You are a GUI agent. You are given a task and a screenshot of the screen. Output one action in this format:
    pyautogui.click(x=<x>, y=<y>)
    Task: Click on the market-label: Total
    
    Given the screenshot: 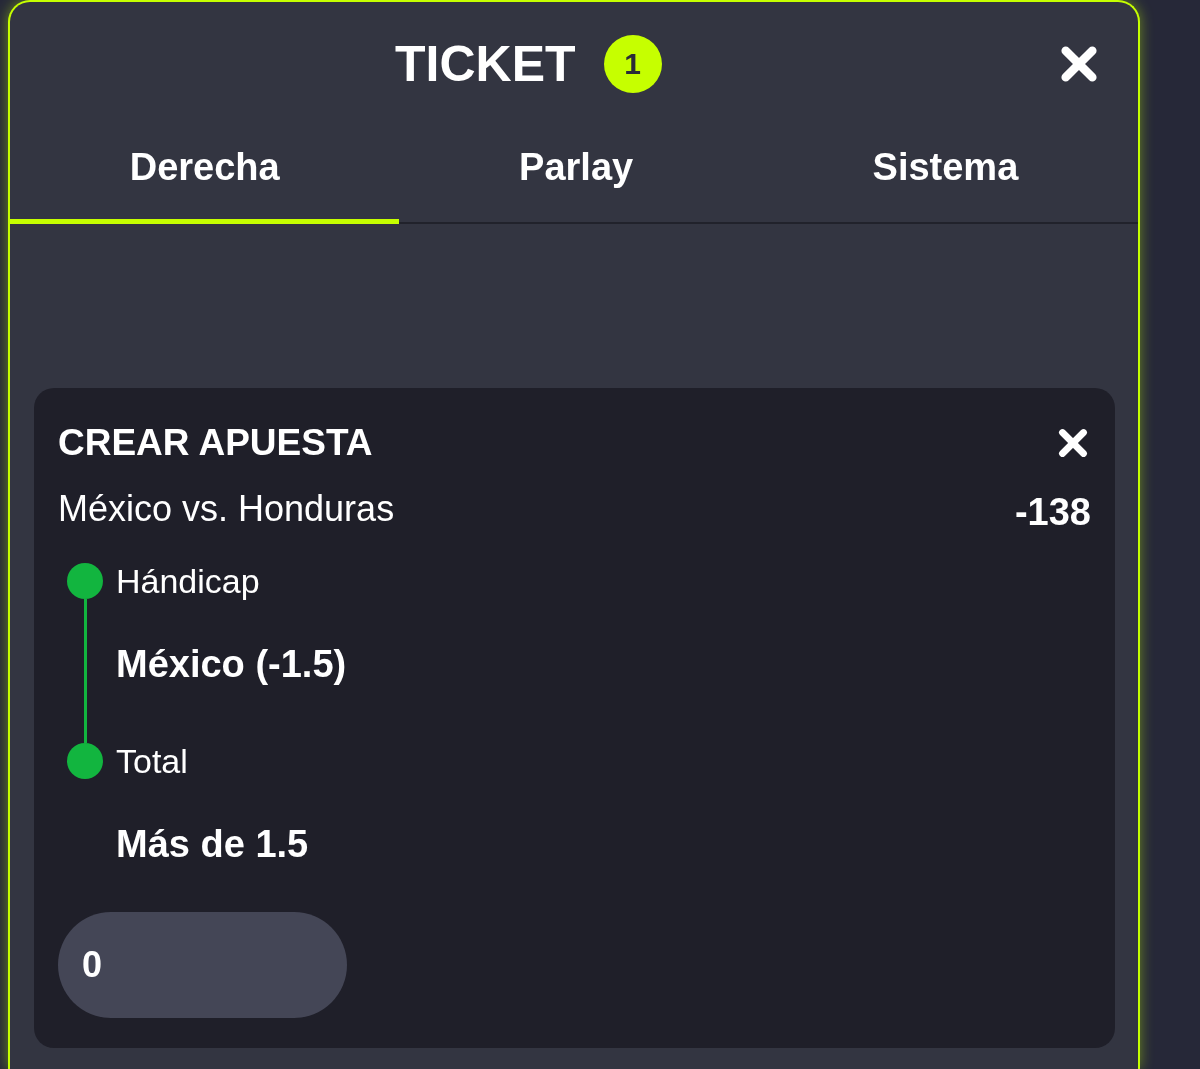 What is the action you would take?
    pyautogui.click(x=152, y=761)
    